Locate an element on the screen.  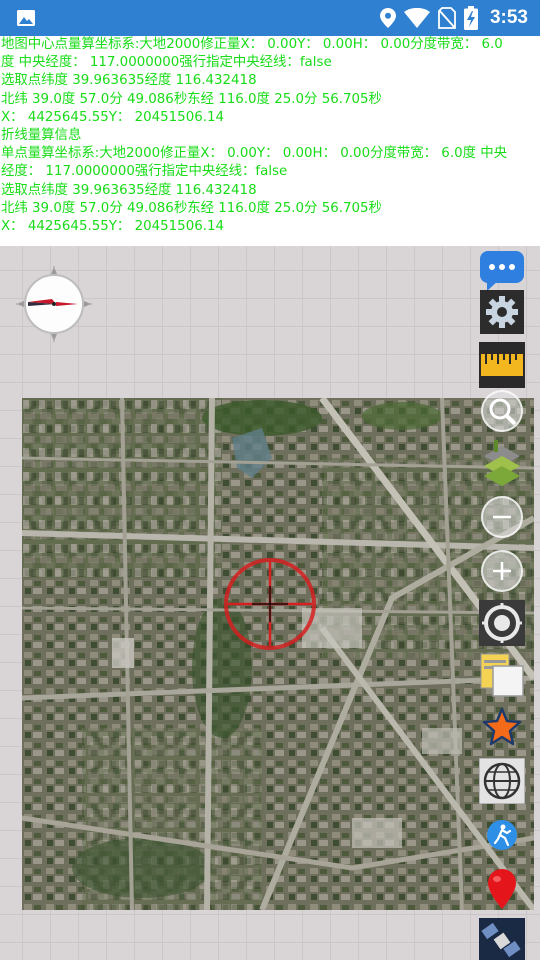
settings-button is located at coordinates (502, 312).